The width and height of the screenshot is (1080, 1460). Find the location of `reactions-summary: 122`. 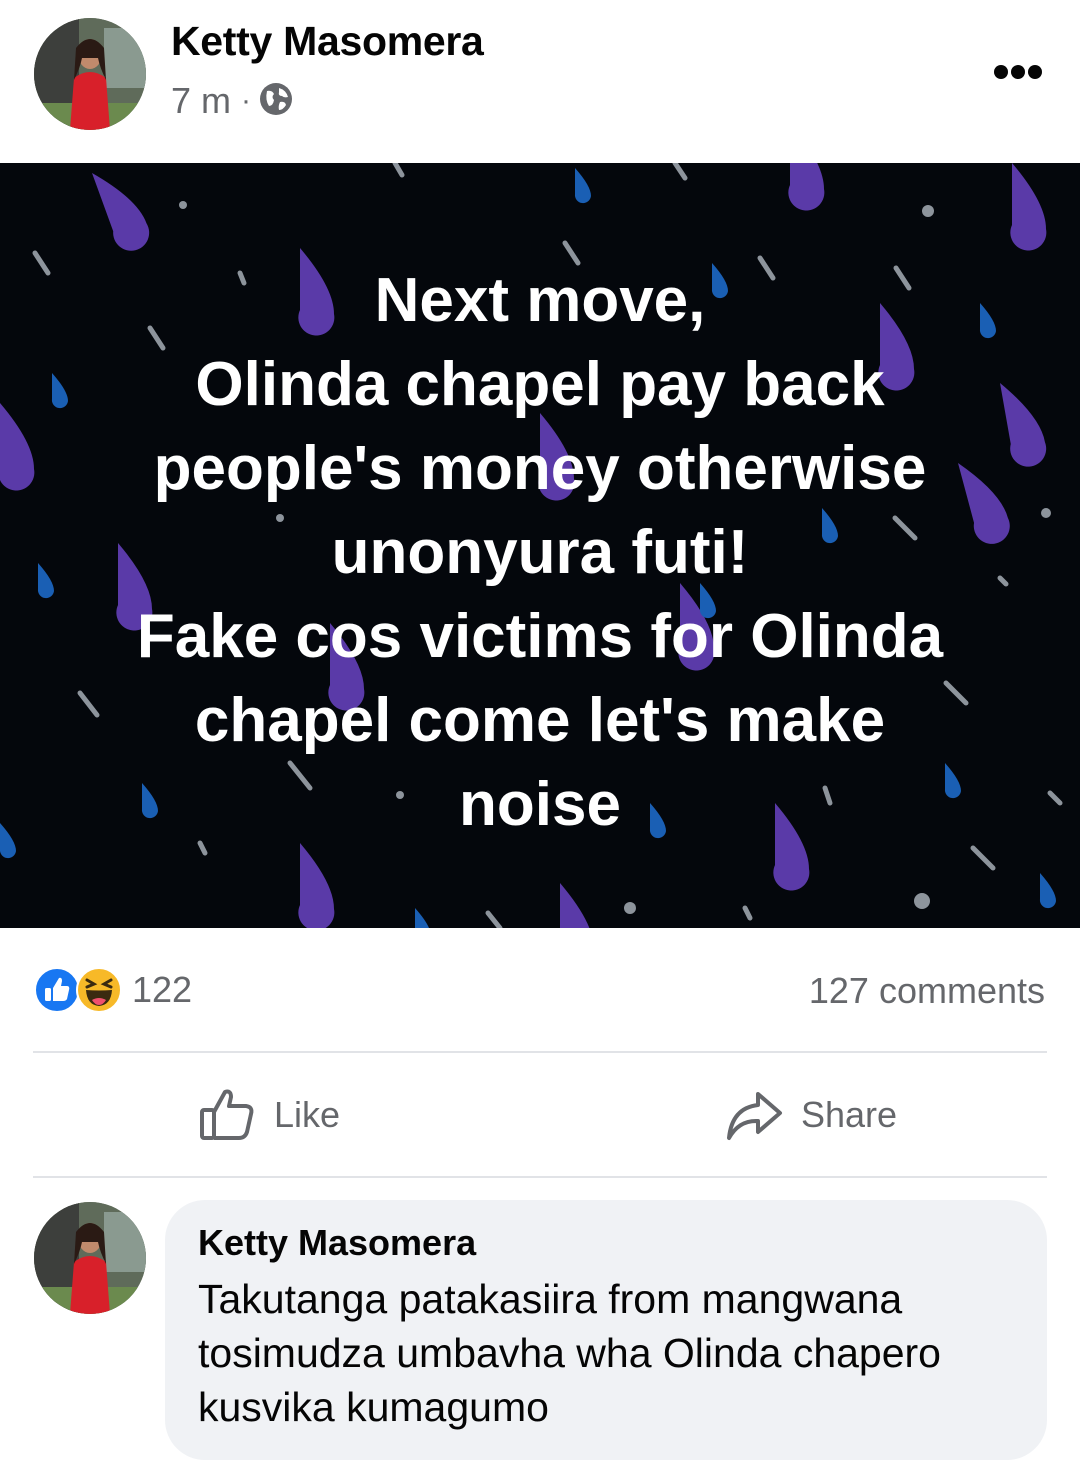

reactions-summary: 122 is located at coordinates (113, 990).